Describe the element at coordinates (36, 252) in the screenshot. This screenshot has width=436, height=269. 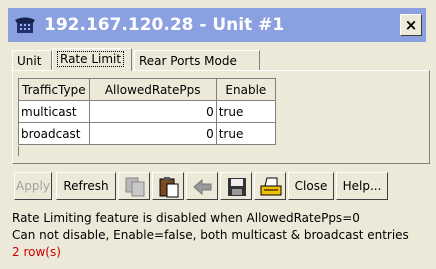
I see `row-count-label: 2 row(s)` at that location.